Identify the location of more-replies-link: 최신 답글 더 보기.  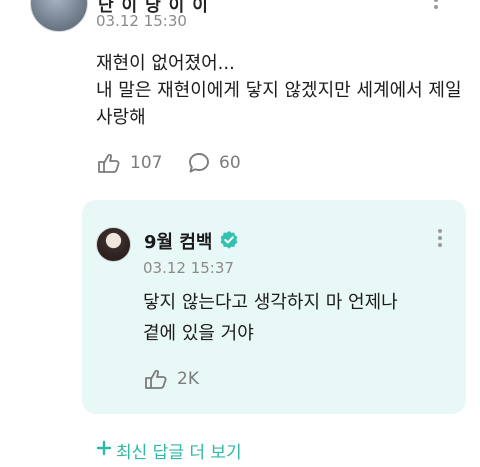
(169, 450).